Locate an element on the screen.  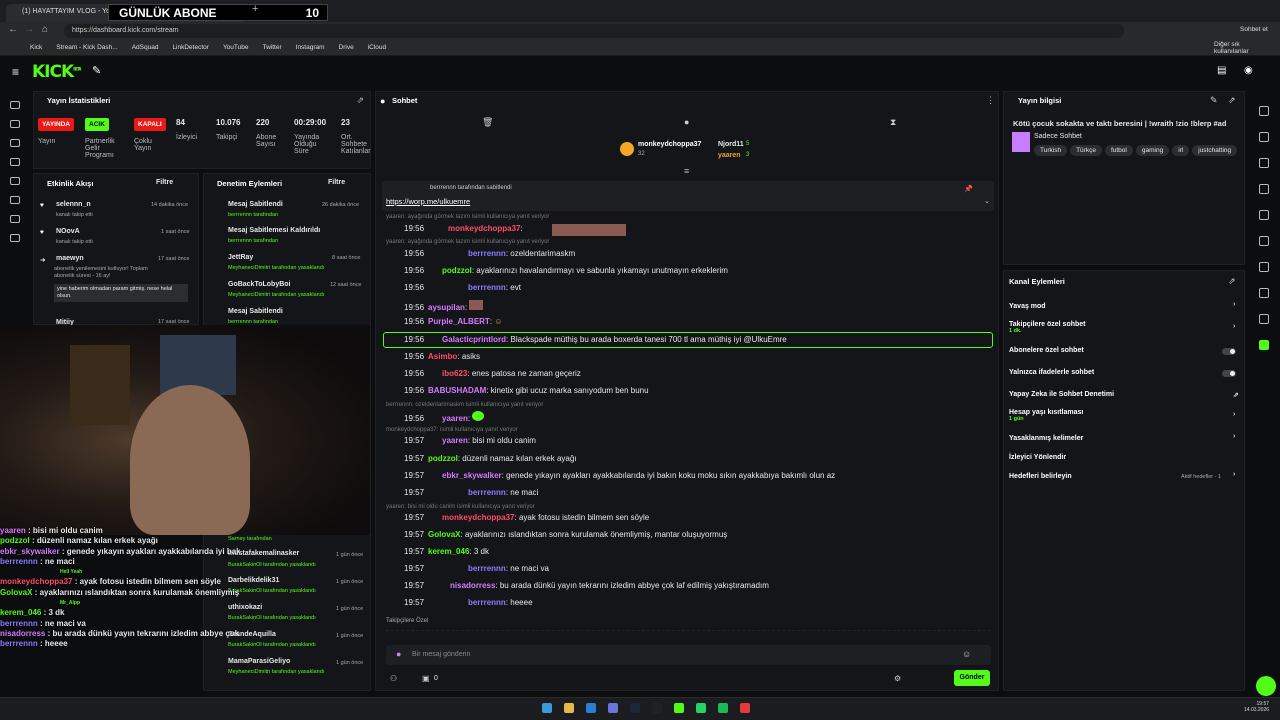
message-user: aysupilan is located at coordinates (446, 307).